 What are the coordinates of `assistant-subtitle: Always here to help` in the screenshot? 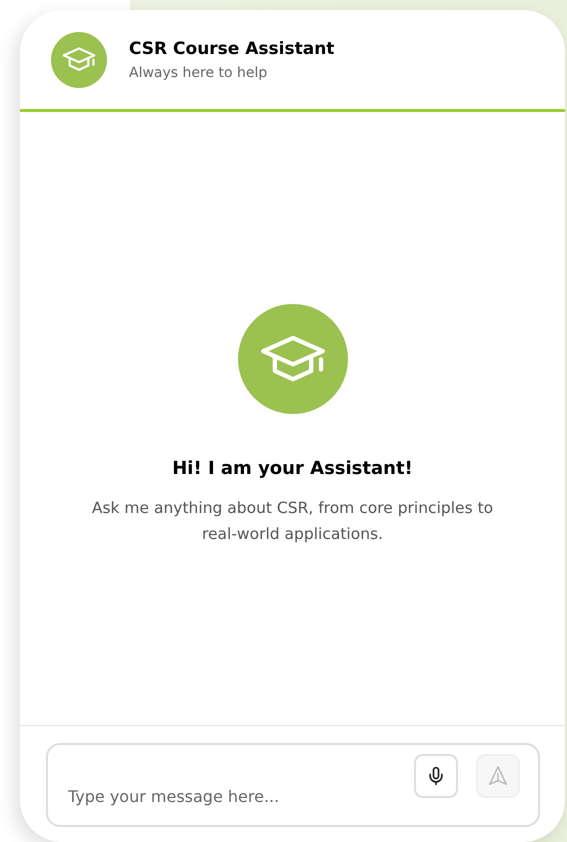 It's located at (198, 72).